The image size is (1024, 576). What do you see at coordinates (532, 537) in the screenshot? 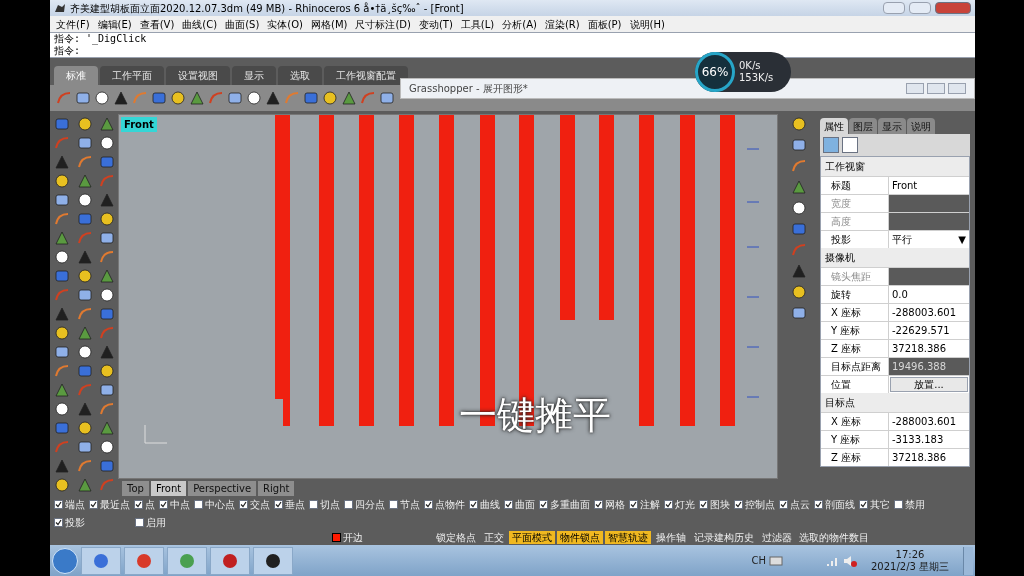
I see `status-toggle: 平面模式` at bounding box center [532, 537].